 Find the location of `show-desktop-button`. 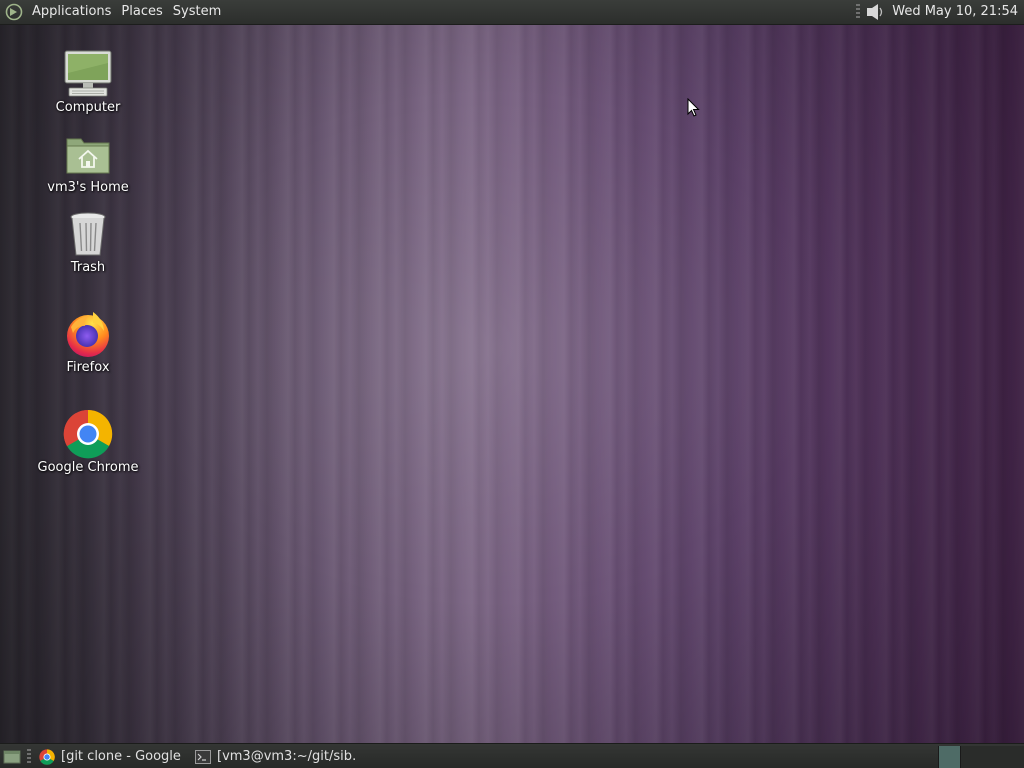

show-desktop-button is located at coordinates (12, 757).